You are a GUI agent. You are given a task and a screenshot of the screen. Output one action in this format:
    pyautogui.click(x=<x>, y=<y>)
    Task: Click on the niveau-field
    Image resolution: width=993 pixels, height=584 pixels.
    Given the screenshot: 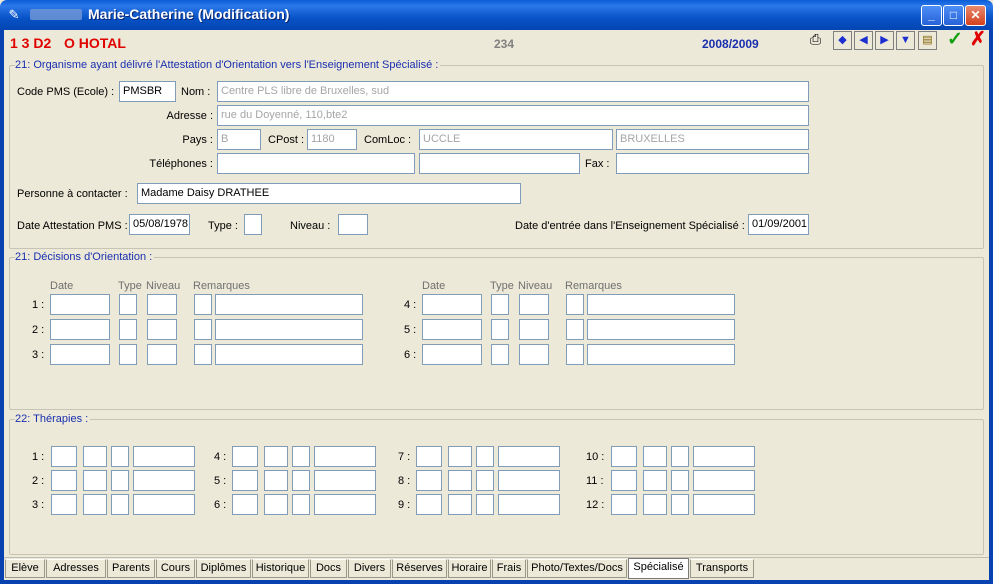 What is the action you would take?
    pyautogui.click(x=353, y=224)
    